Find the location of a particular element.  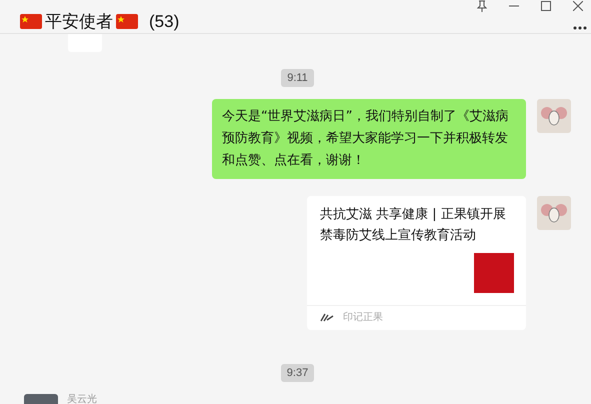

sender-name: 吴云光 is located at coordinates (82, 399).